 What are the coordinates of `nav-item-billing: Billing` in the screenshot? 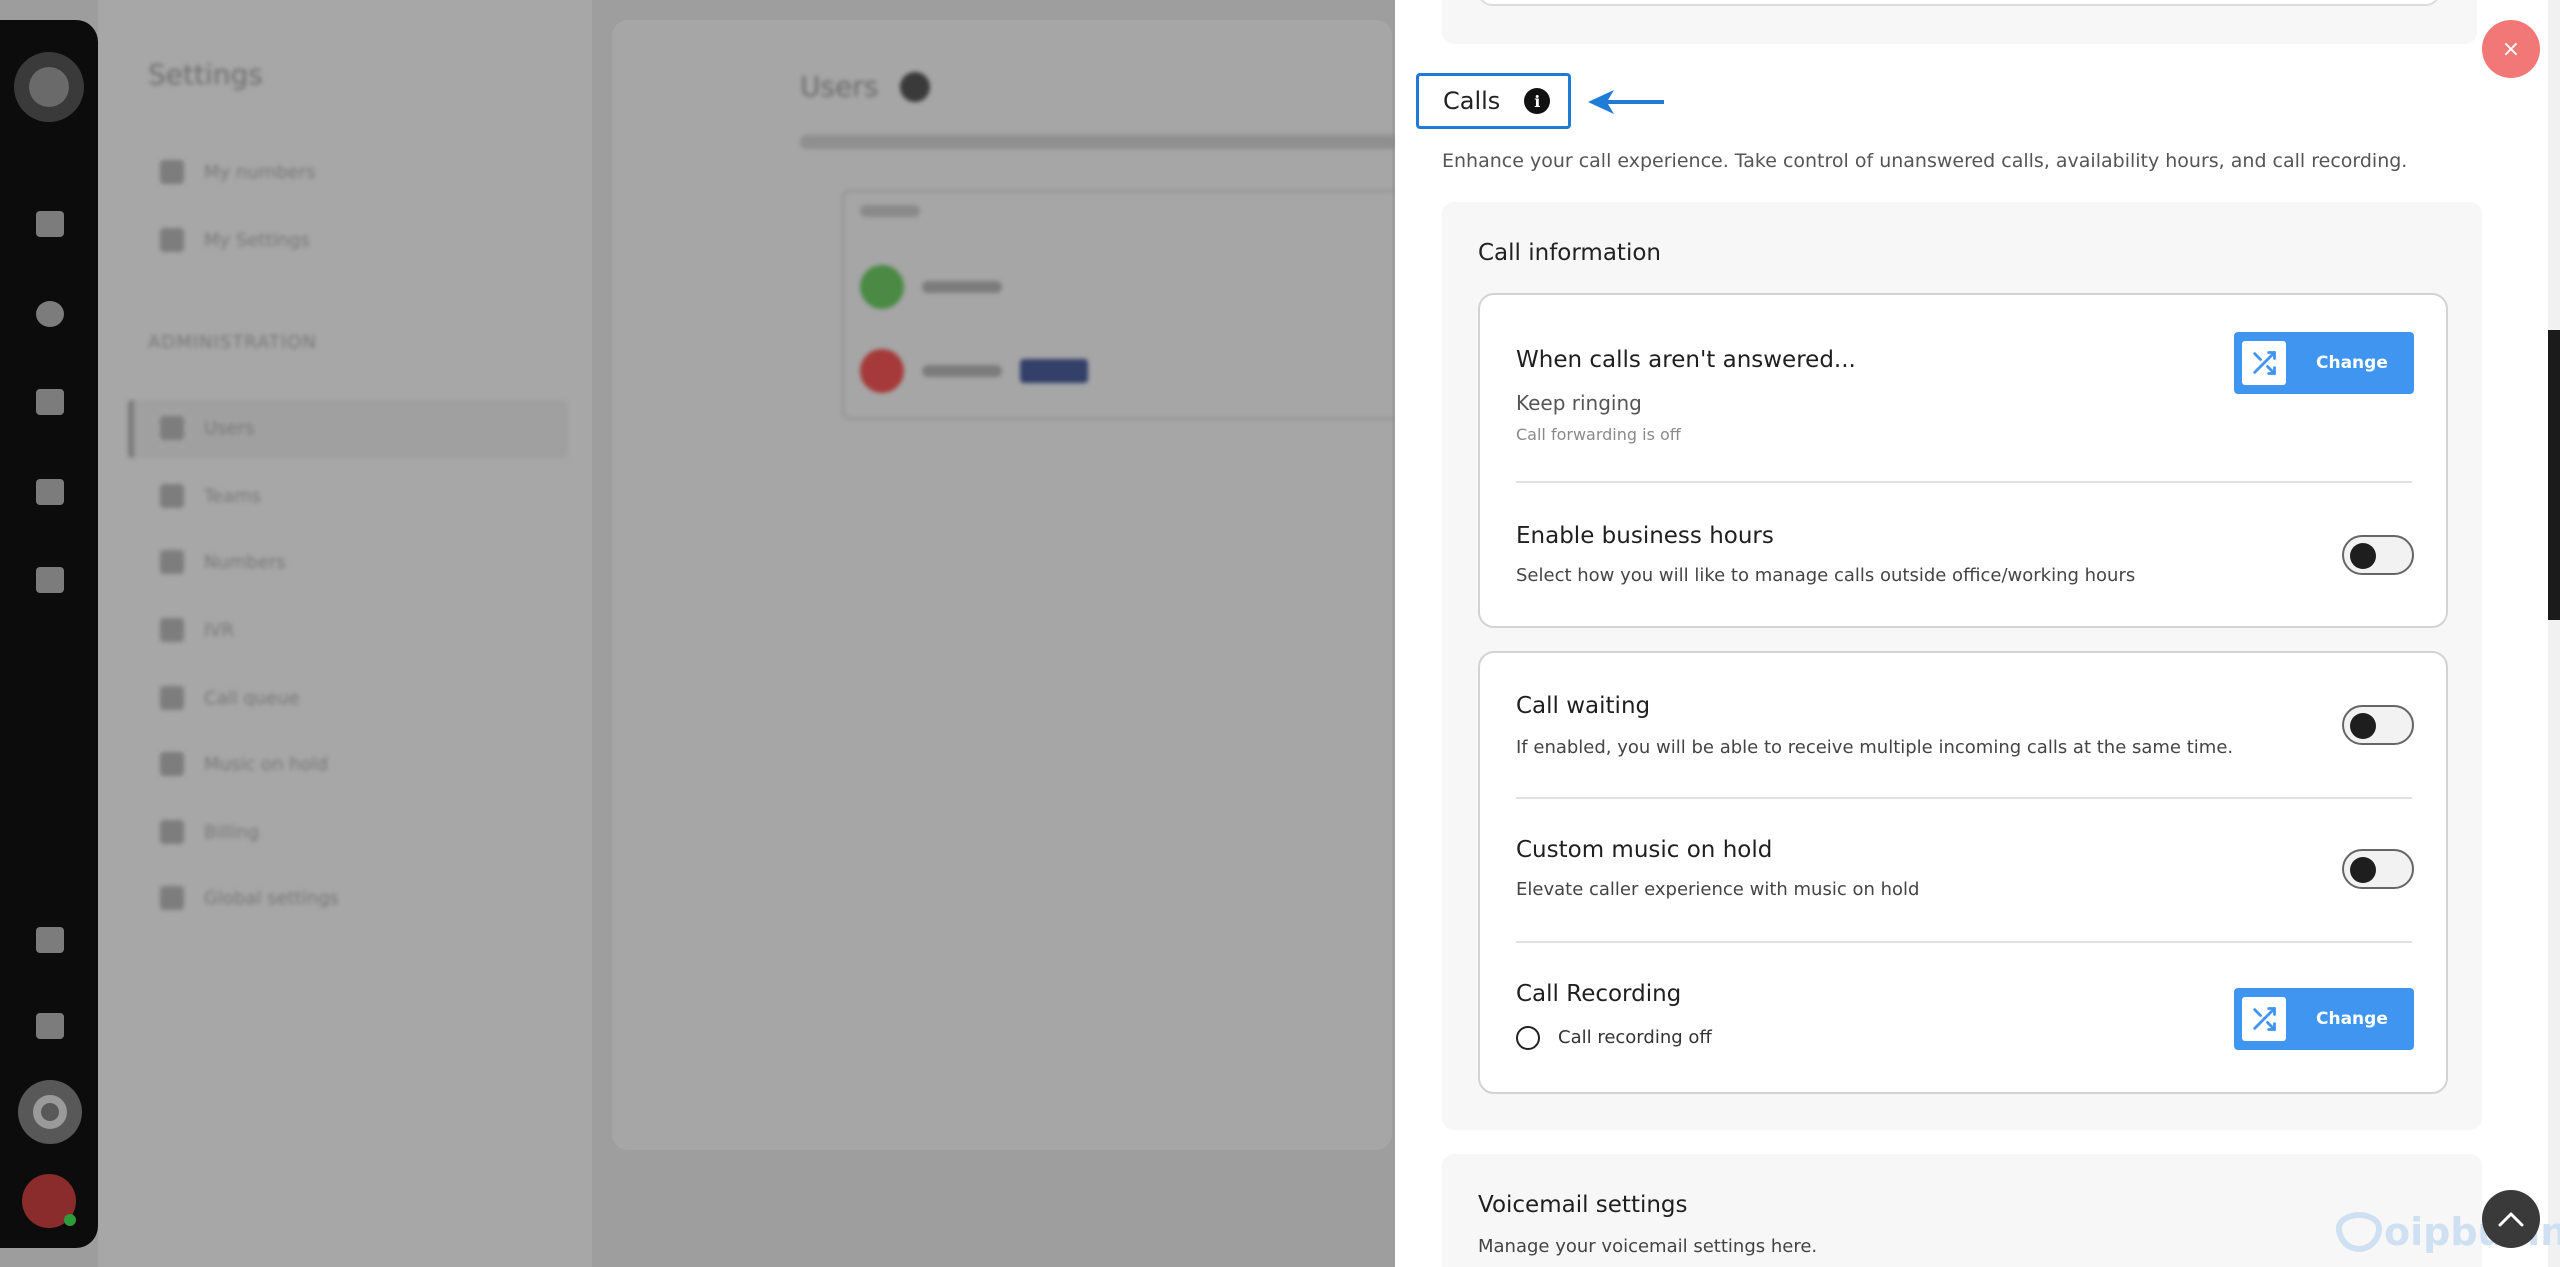 It's located at (209, 832).